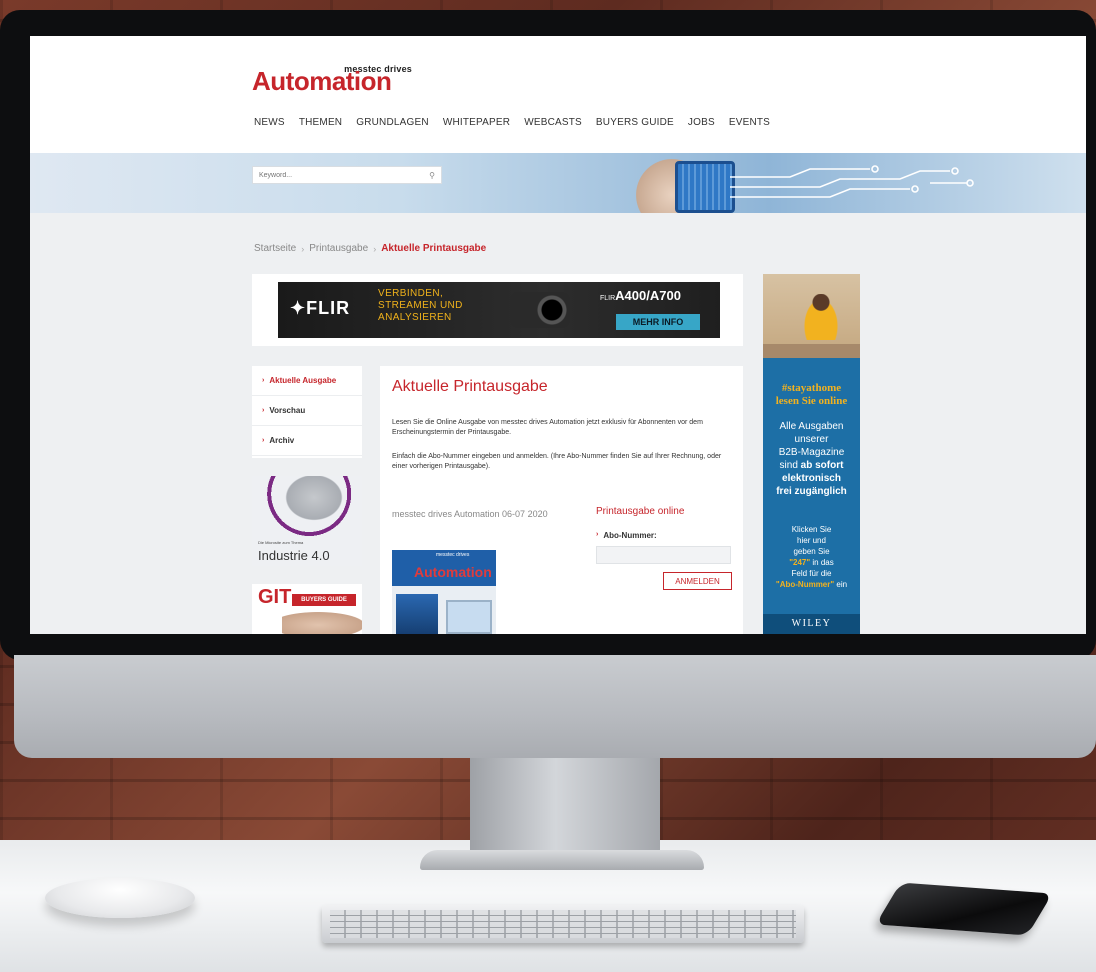 The image size is (1096, 972). Describe the element at coordinates (453, 572) in the screenshot. I see `cover-logo: Automation` at that location.